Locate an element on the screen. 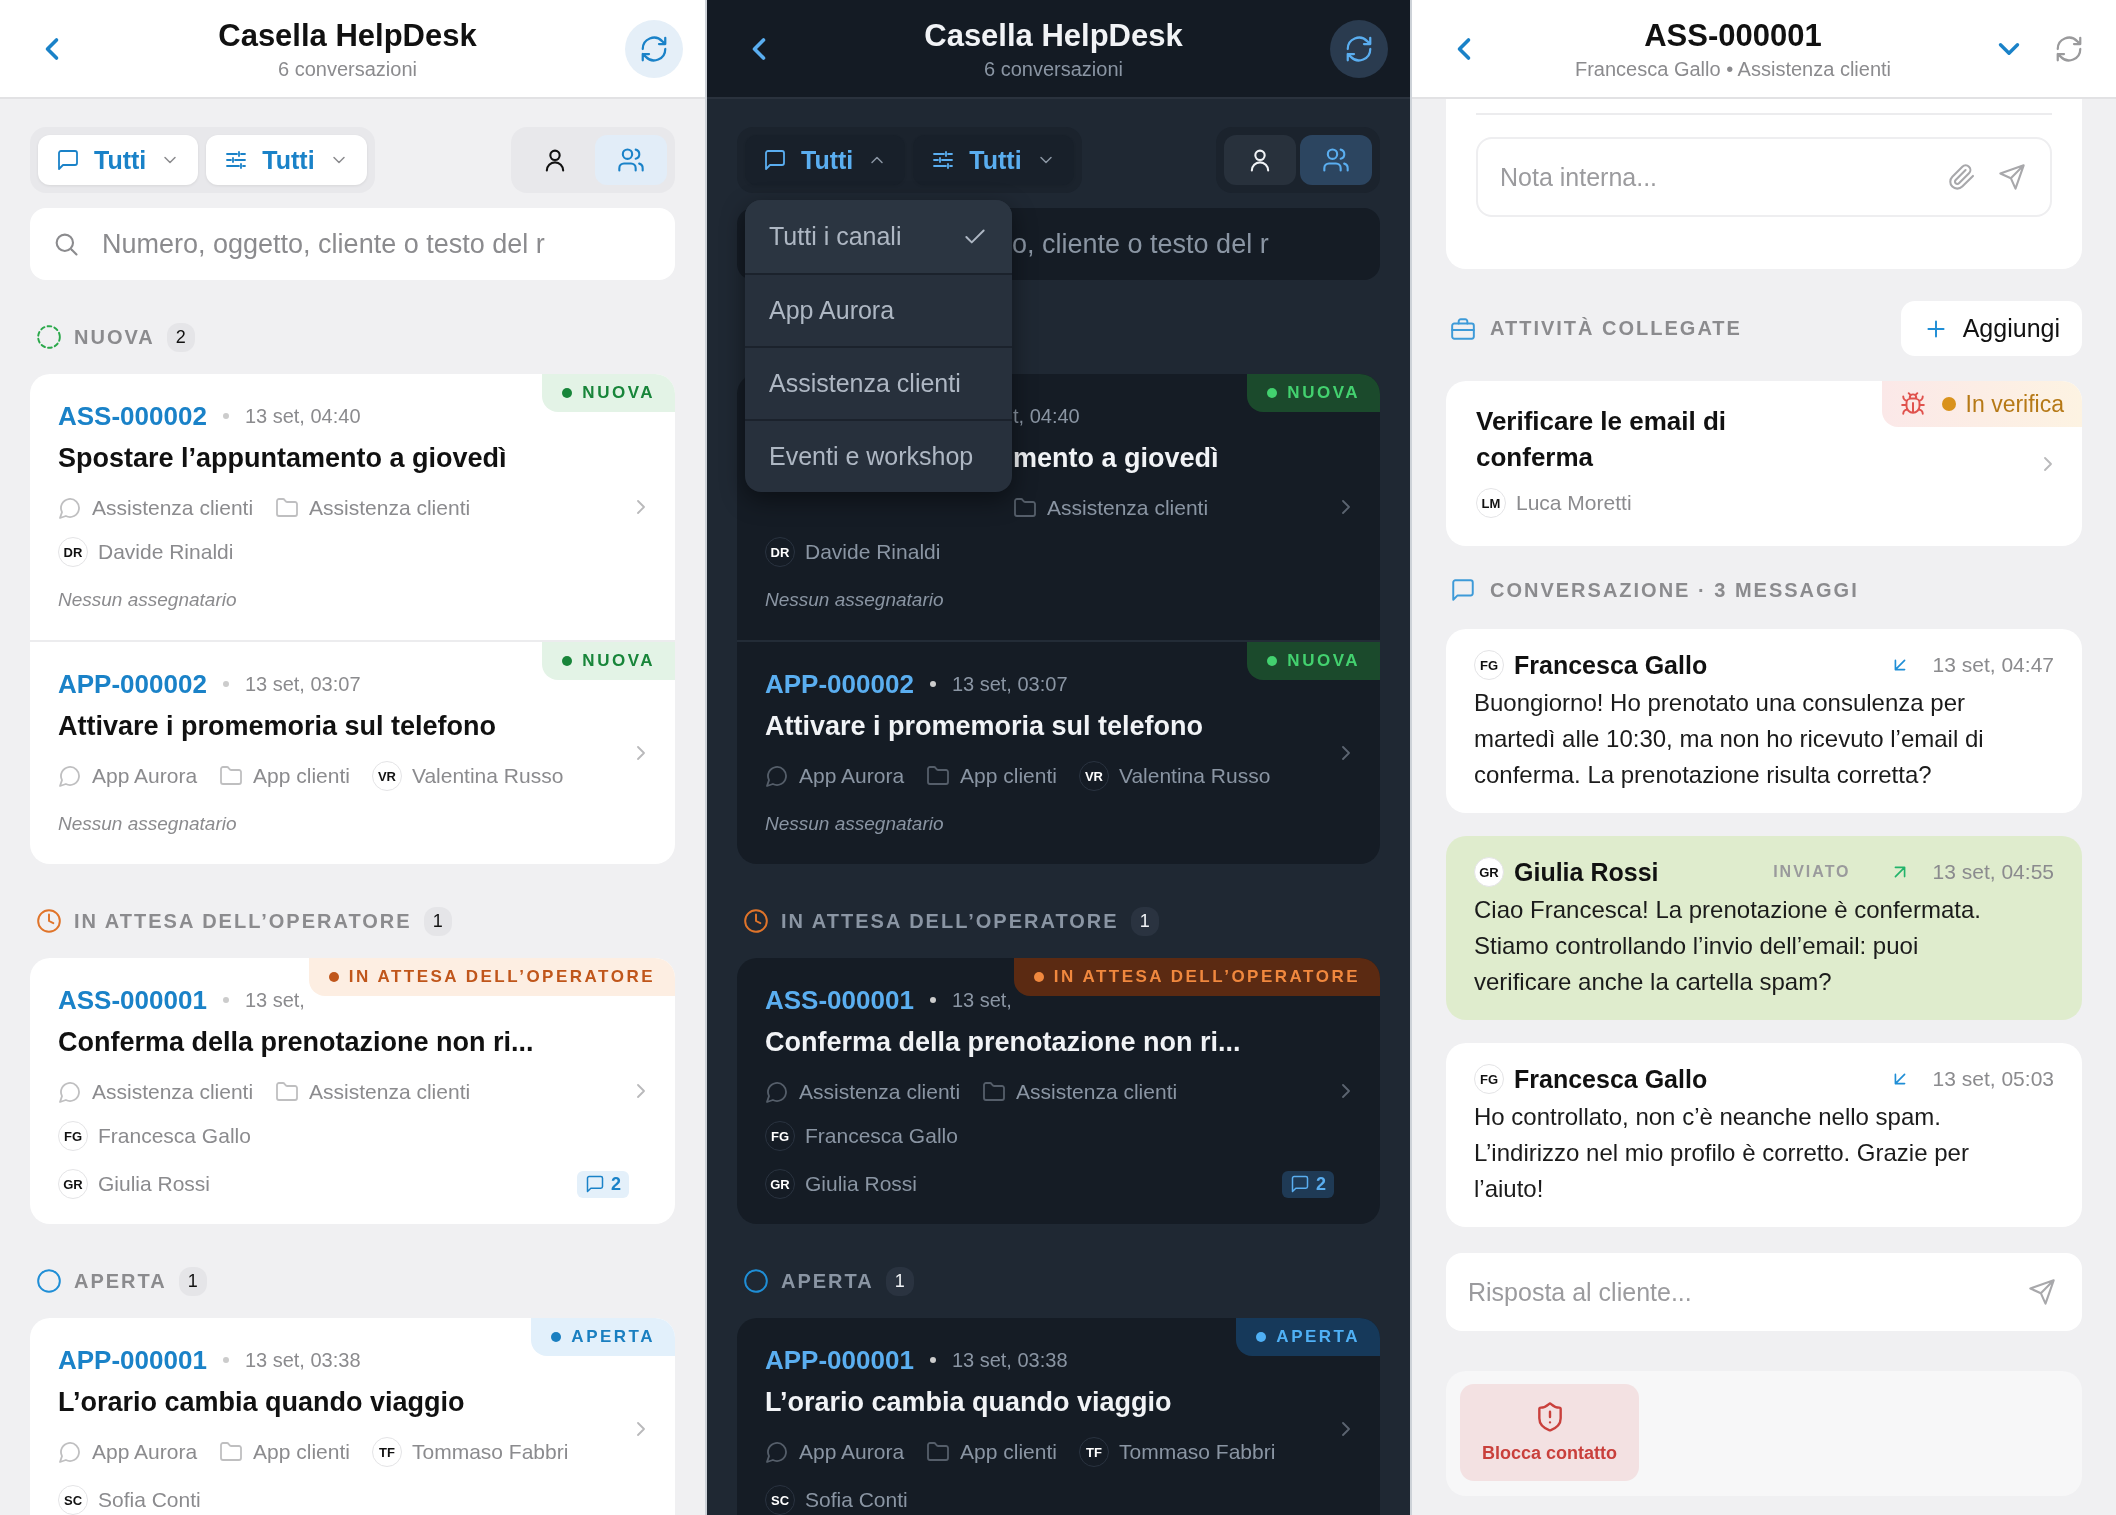 The image size is (2116, 1515). channel-label: Assistenza clienti is located at coordinates (173, 508).